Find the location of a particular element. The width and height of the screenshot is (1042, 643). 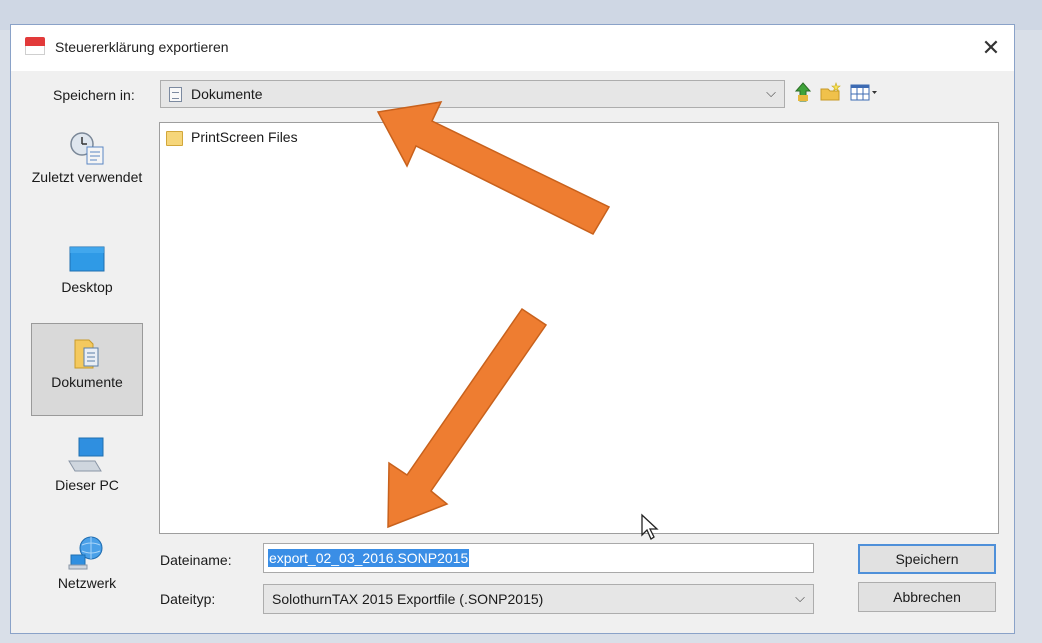

filetype-value: SolothurnTAX 2015 Exportfile (.SONP2015) is located at coordinates (408, 599).